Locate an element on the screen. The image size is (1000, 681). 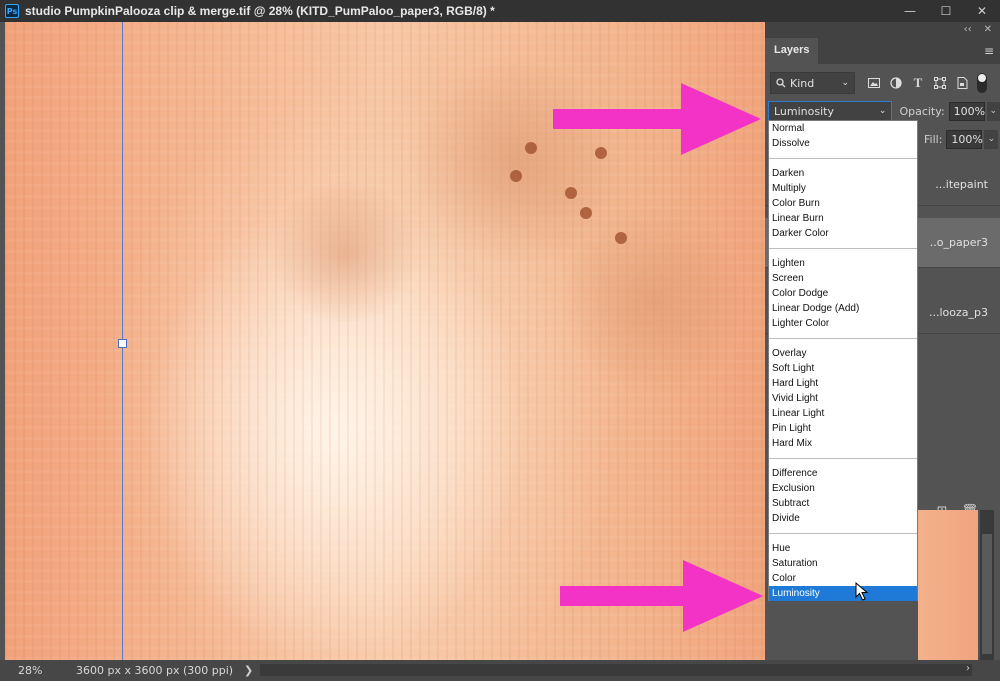
minimize-button: — is located at coordinates (910, 11).